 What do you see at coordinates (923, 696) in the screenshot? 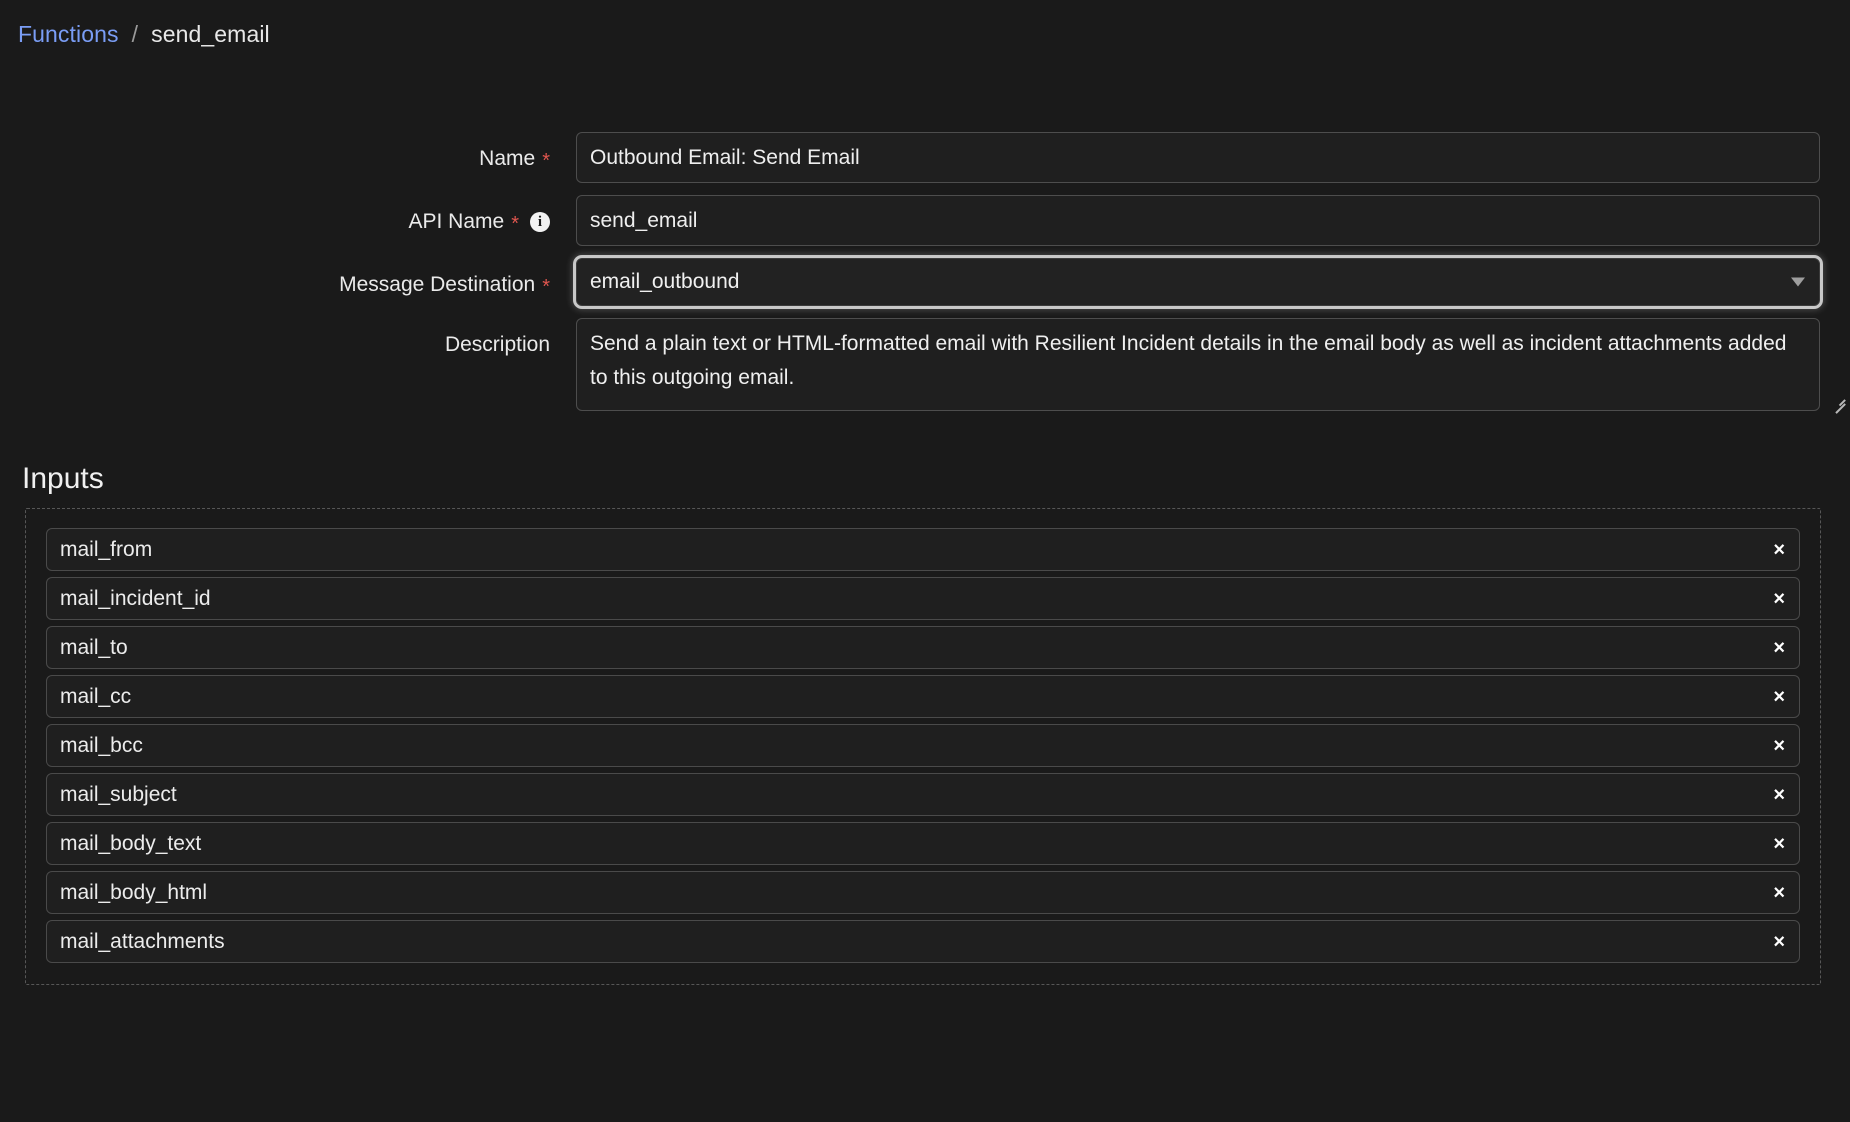
I see `list-item: mail_cc ×` at bounding box center [923, 696].